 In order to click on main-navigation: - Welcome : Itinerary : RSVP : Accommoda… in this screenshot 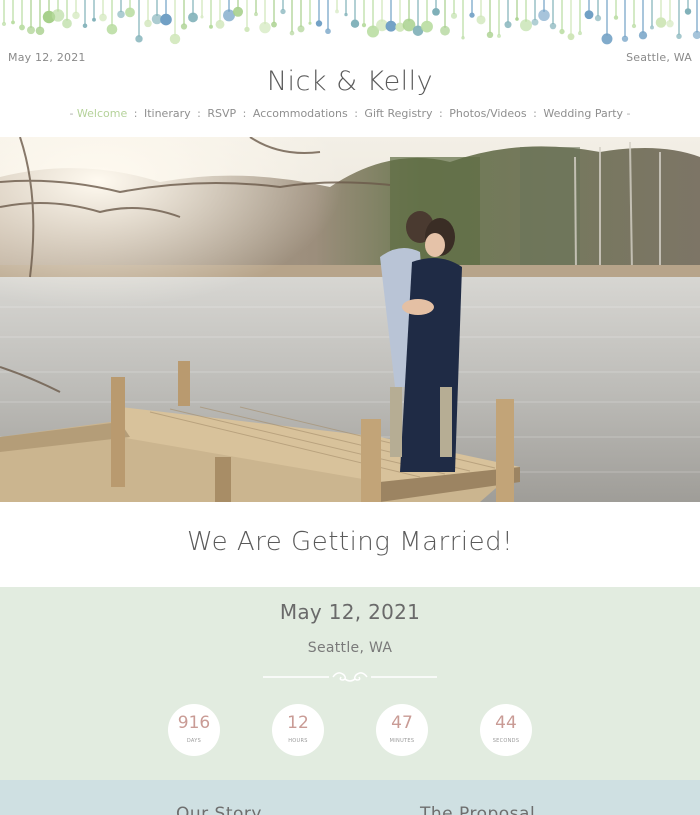, I will do `click(350, 113)`.